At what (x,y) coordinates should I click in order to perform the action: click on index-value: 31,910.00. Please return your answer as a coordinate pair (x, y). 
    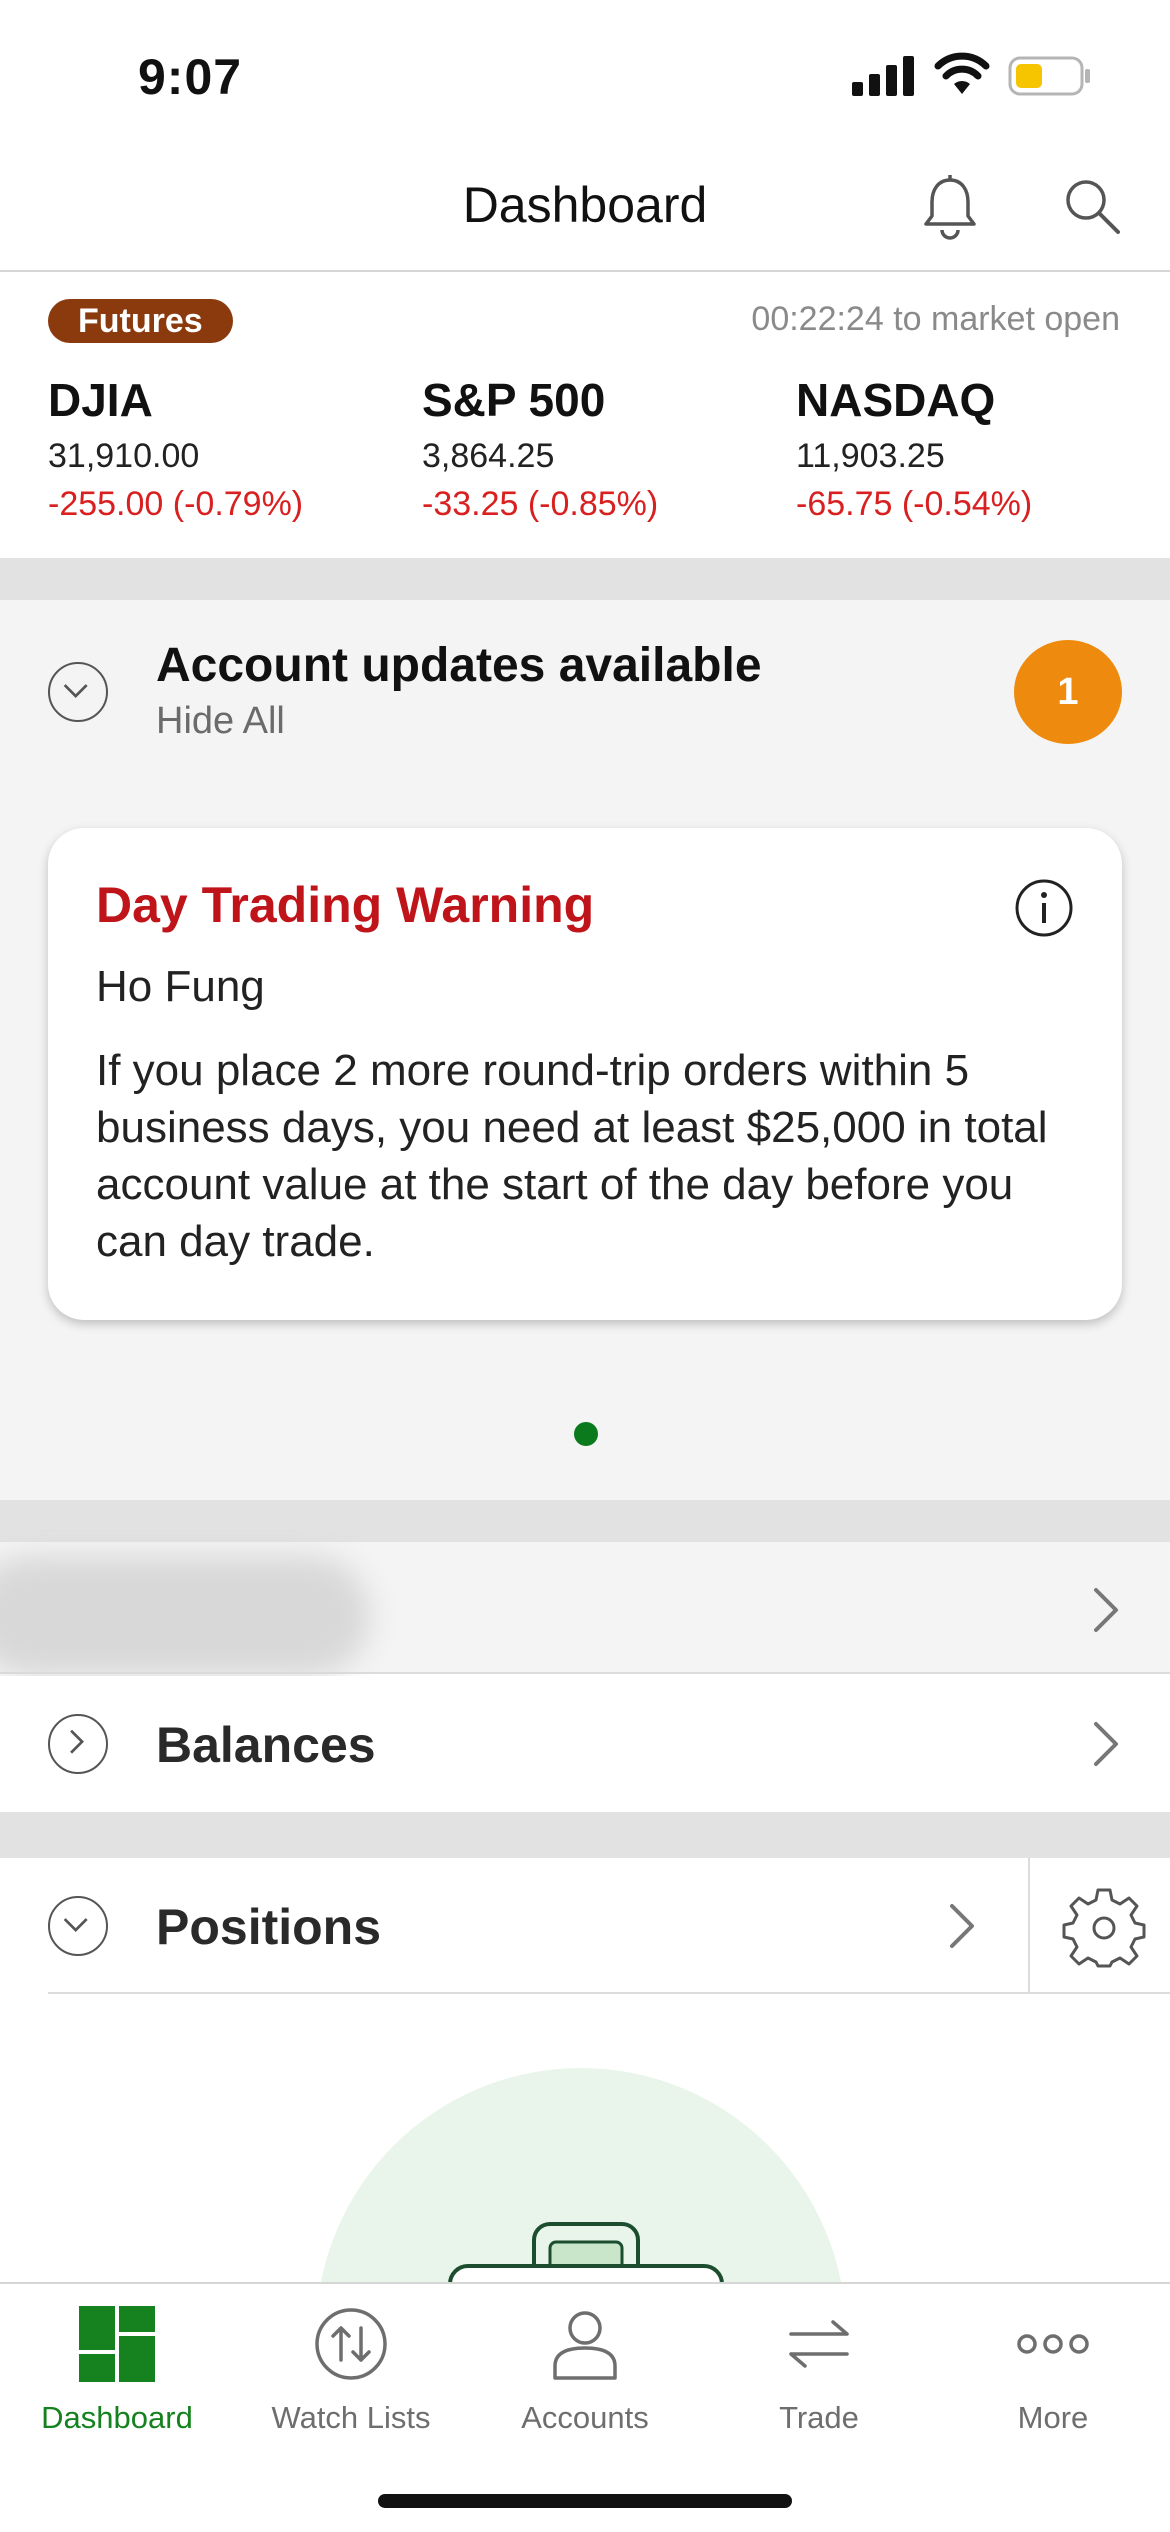
    Looking at the image, I should click on (124, 456).